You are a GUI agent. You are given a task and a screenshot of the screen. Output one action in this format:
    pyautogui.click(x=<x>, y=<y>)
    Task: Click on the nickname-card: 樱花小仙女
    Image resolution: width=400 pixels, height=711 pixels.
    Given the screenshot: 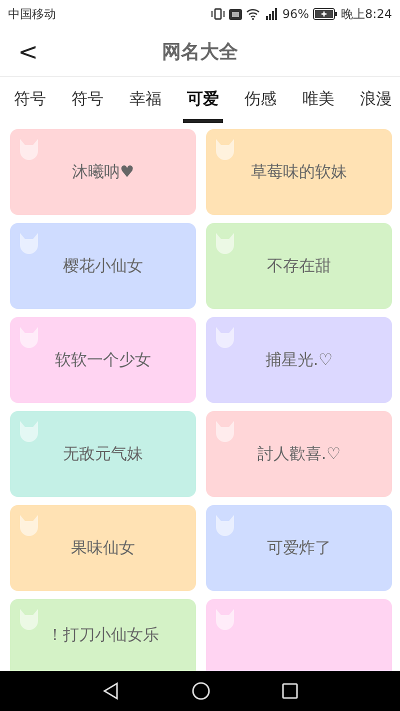 What is the action you would take?
    pyautogui.click(x=103, y=266)
    